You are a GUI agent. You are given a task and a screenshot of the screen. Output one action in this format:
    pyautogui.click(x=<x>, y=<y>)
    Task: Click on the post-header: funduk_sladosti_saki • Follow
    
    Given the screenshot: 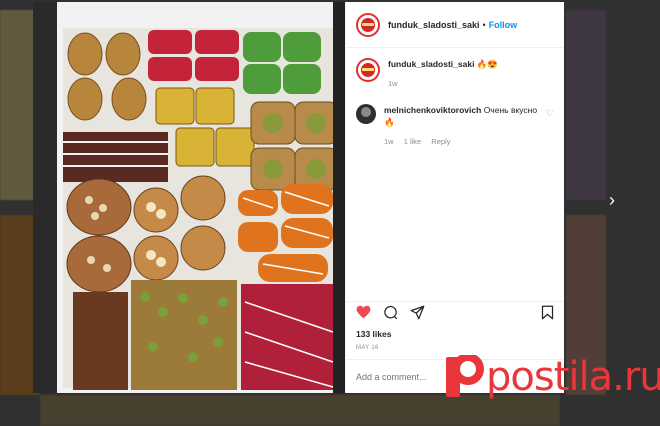 What is the action you would take?
    pyautogui.click(x=455, y=25)
    